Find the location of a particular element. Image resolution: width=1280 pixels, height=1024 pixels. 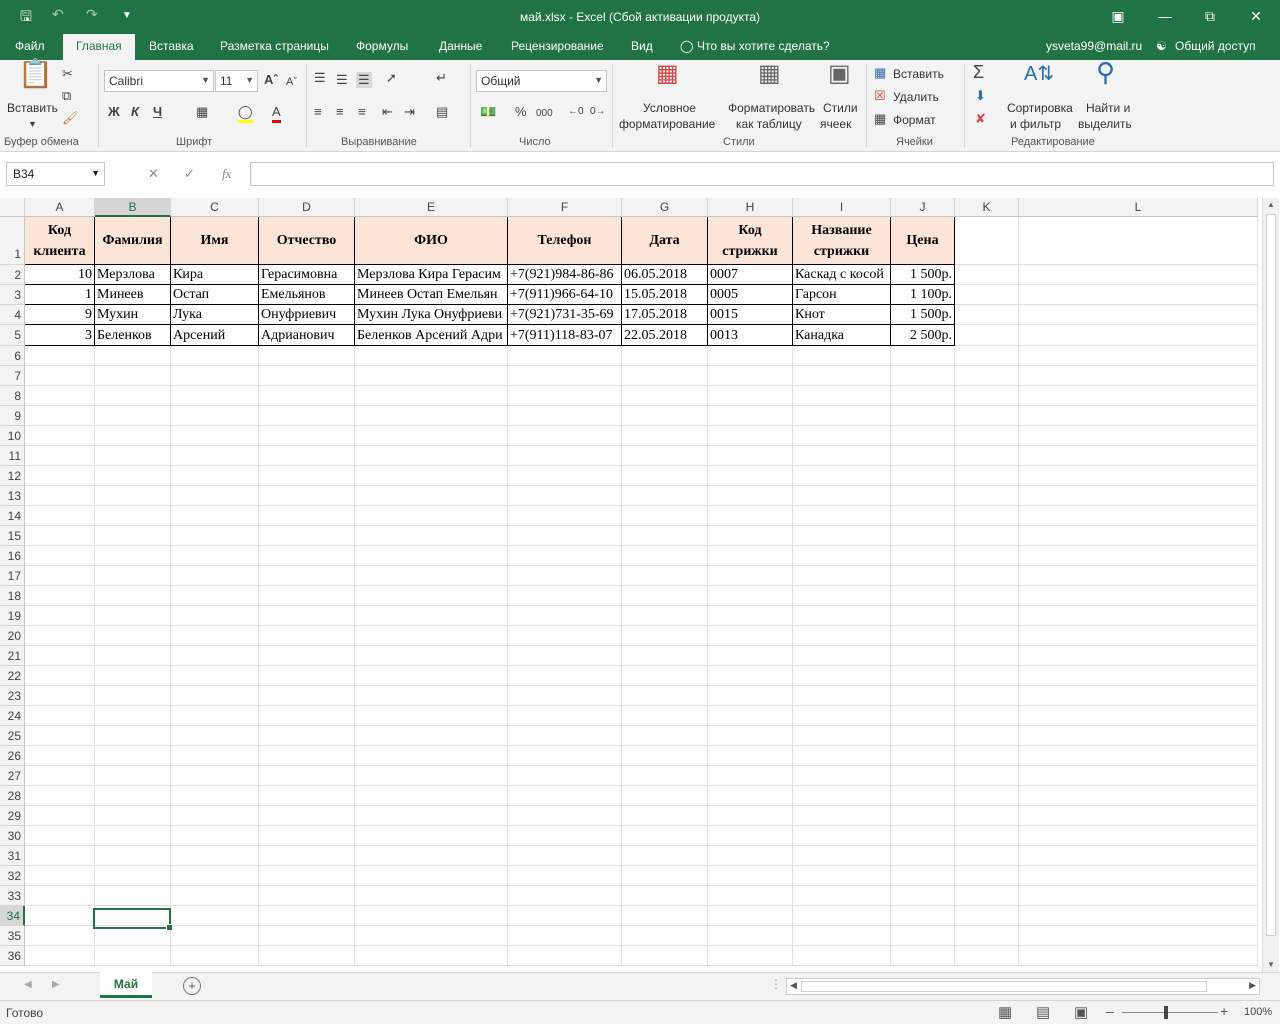

table-cell: 22.05.2018 is located at coordinates (665, 335).